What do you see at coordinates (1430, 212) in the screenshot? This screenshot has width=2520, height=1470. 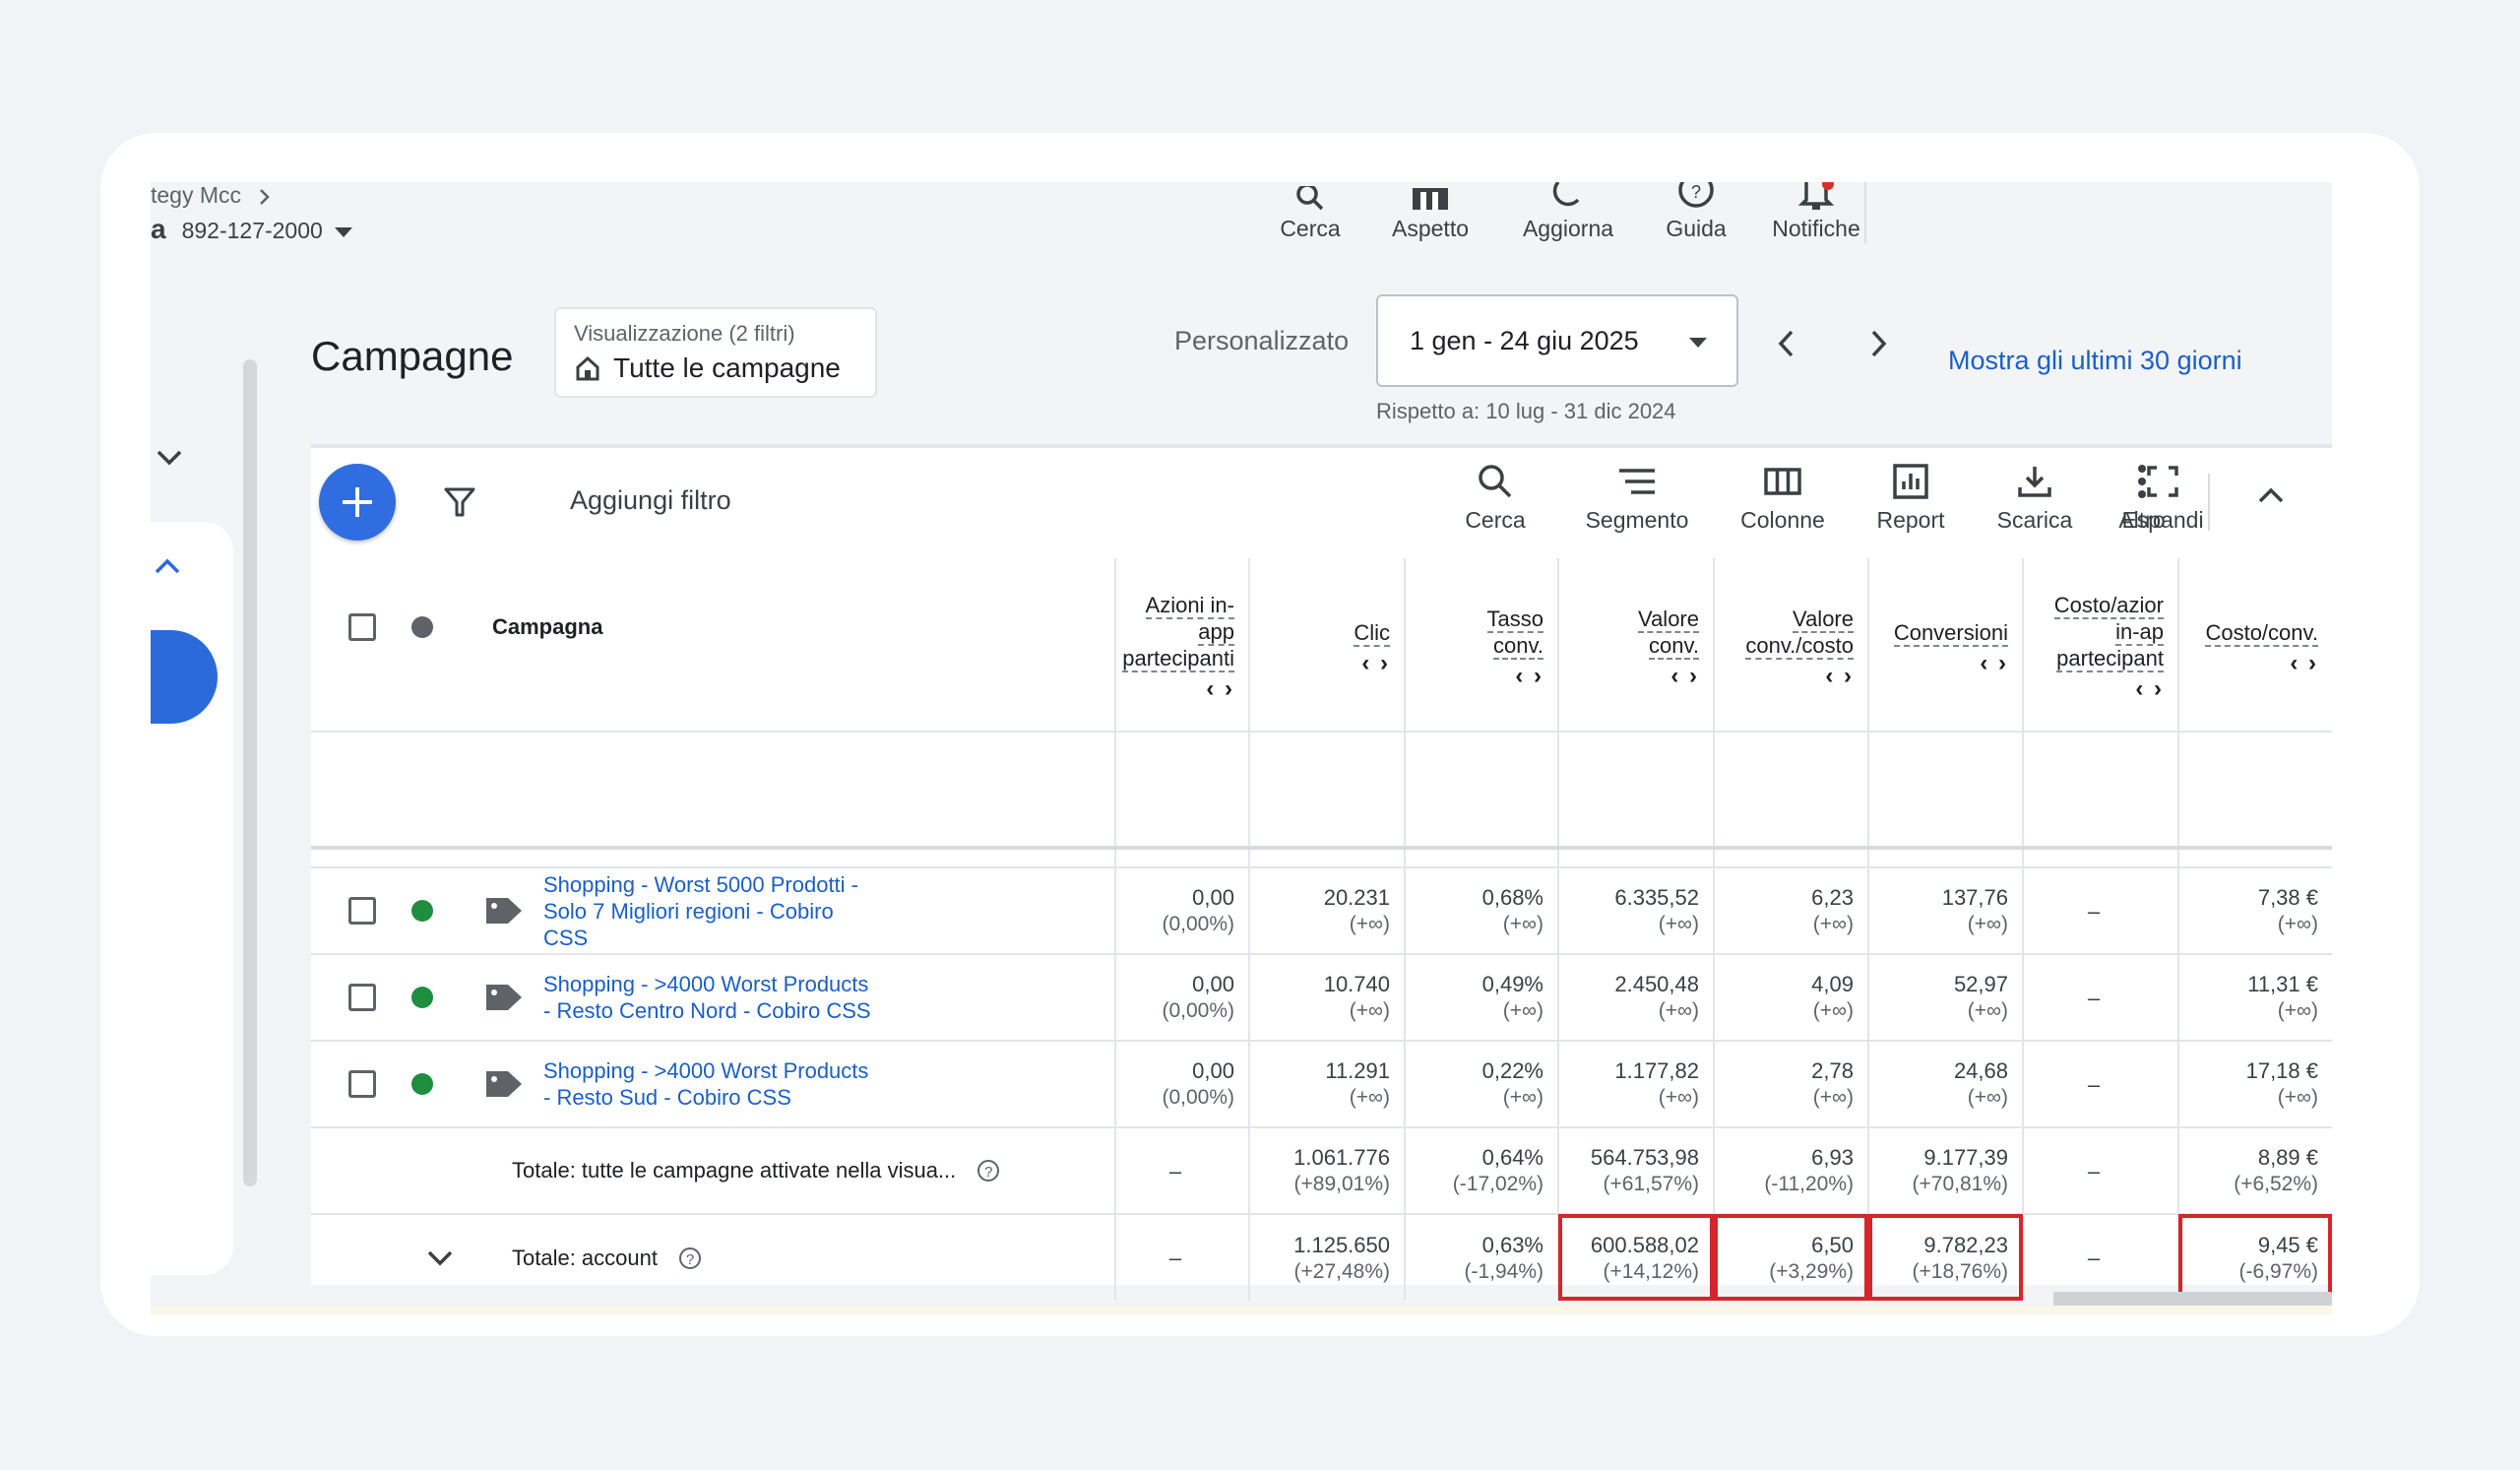 I see `top-appearance-button: Aspetto` at bounding box center [1430, 212].